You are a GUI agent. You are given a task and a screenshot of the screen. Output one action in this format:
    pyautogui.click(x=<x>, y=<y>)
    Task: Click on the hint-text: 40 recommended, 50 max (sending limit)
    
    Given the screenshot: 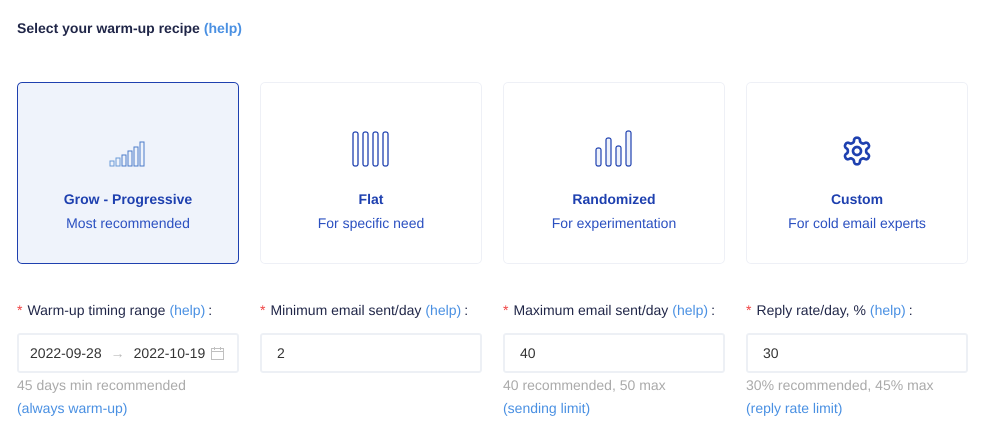 What is the action you would take?
    pyautogui.click(x=585, y=397)
    